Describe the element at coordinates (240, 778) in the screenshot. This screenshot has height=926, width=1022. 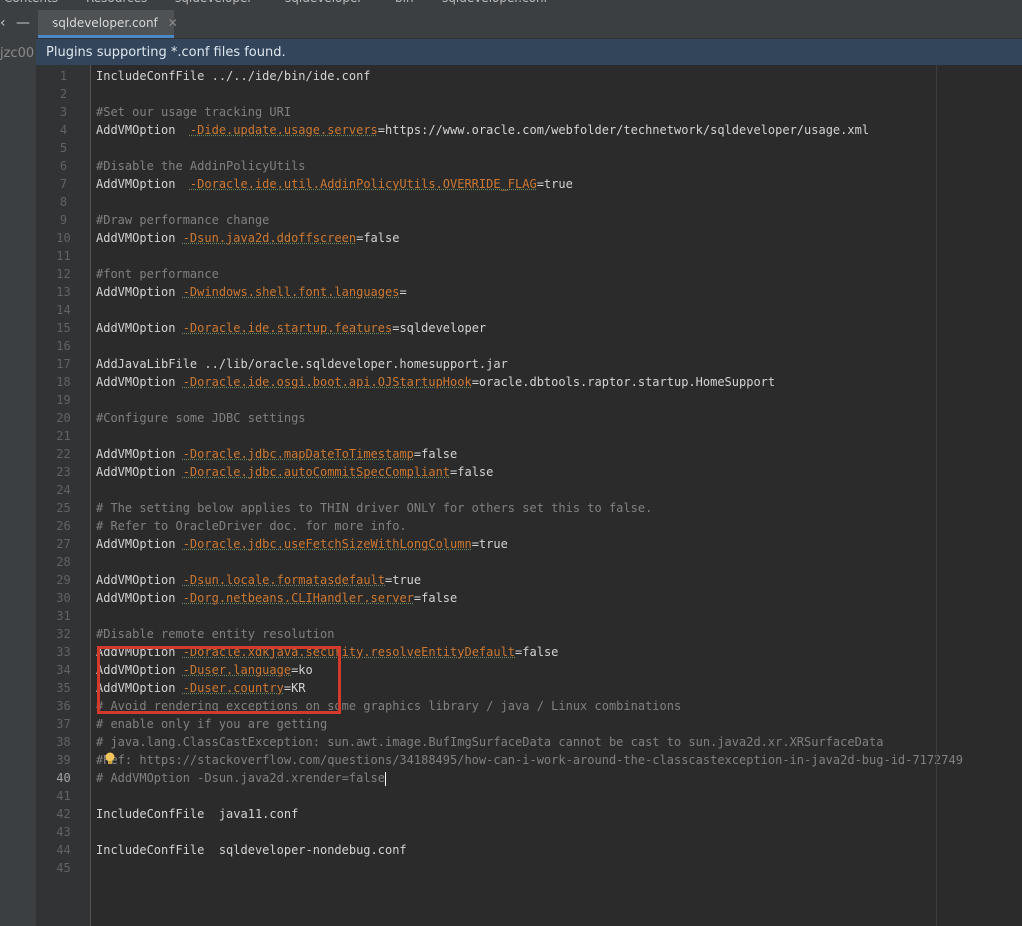
I see `code-token-cm: # AddVMOption -Dsun.java2d.xrender=false` at that location.